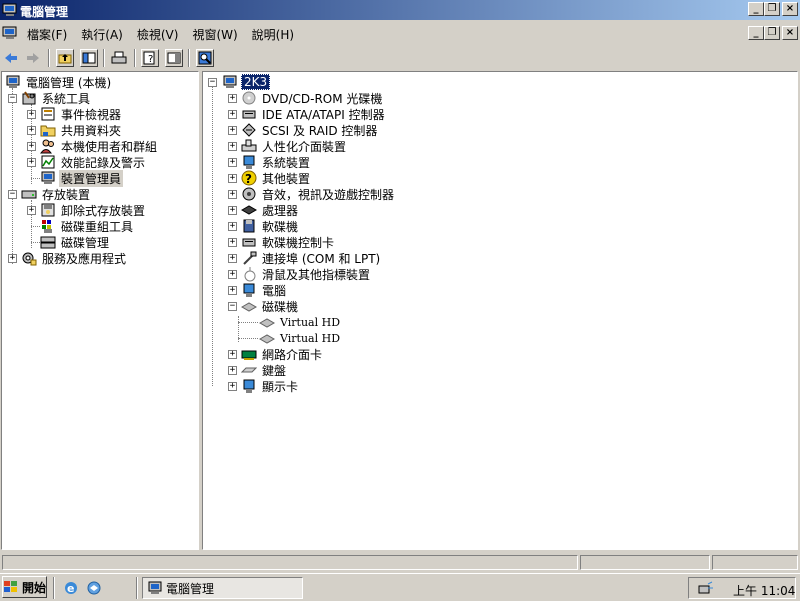  What do you see at coordinates (772, 9) in the screenshot?
I see `restore-button: ❐` at bounding box center [772, 9].